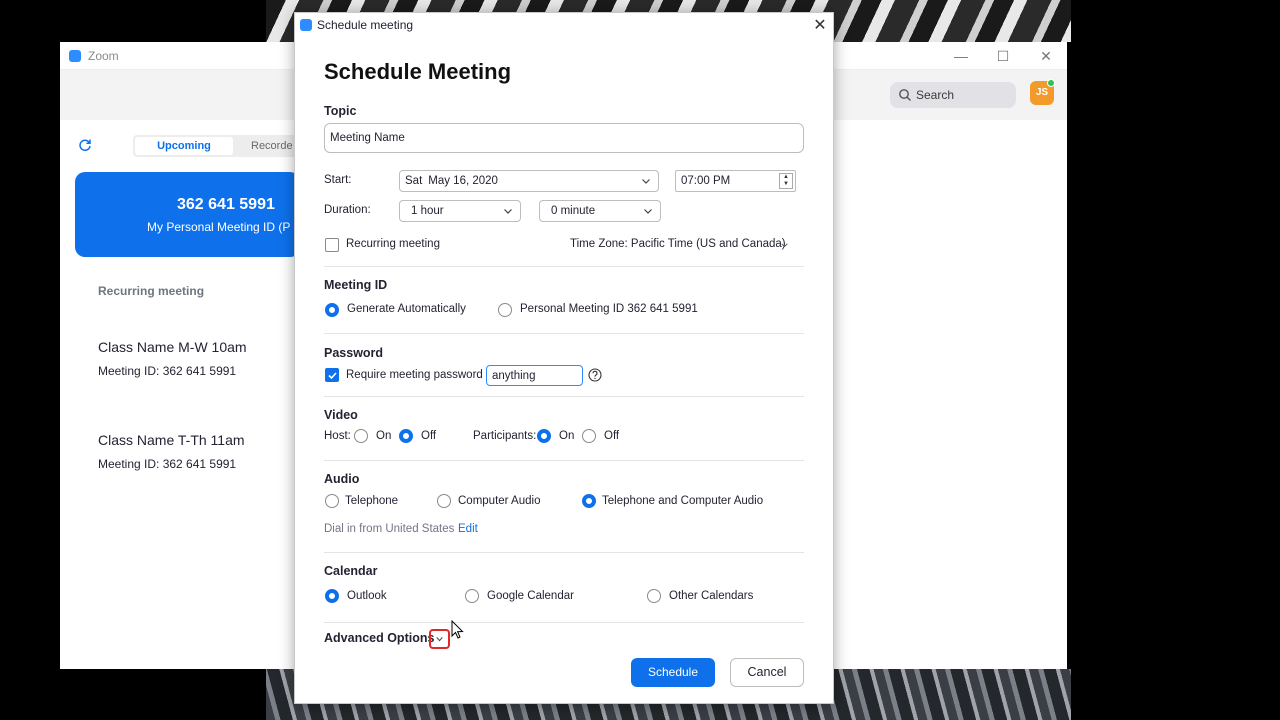 This screenshot has height=720, width=1280. What do you see at coordinates (457, 629) in the screenshot?
I see `mouse-cursor-icon` at bounding box center [457, 629].